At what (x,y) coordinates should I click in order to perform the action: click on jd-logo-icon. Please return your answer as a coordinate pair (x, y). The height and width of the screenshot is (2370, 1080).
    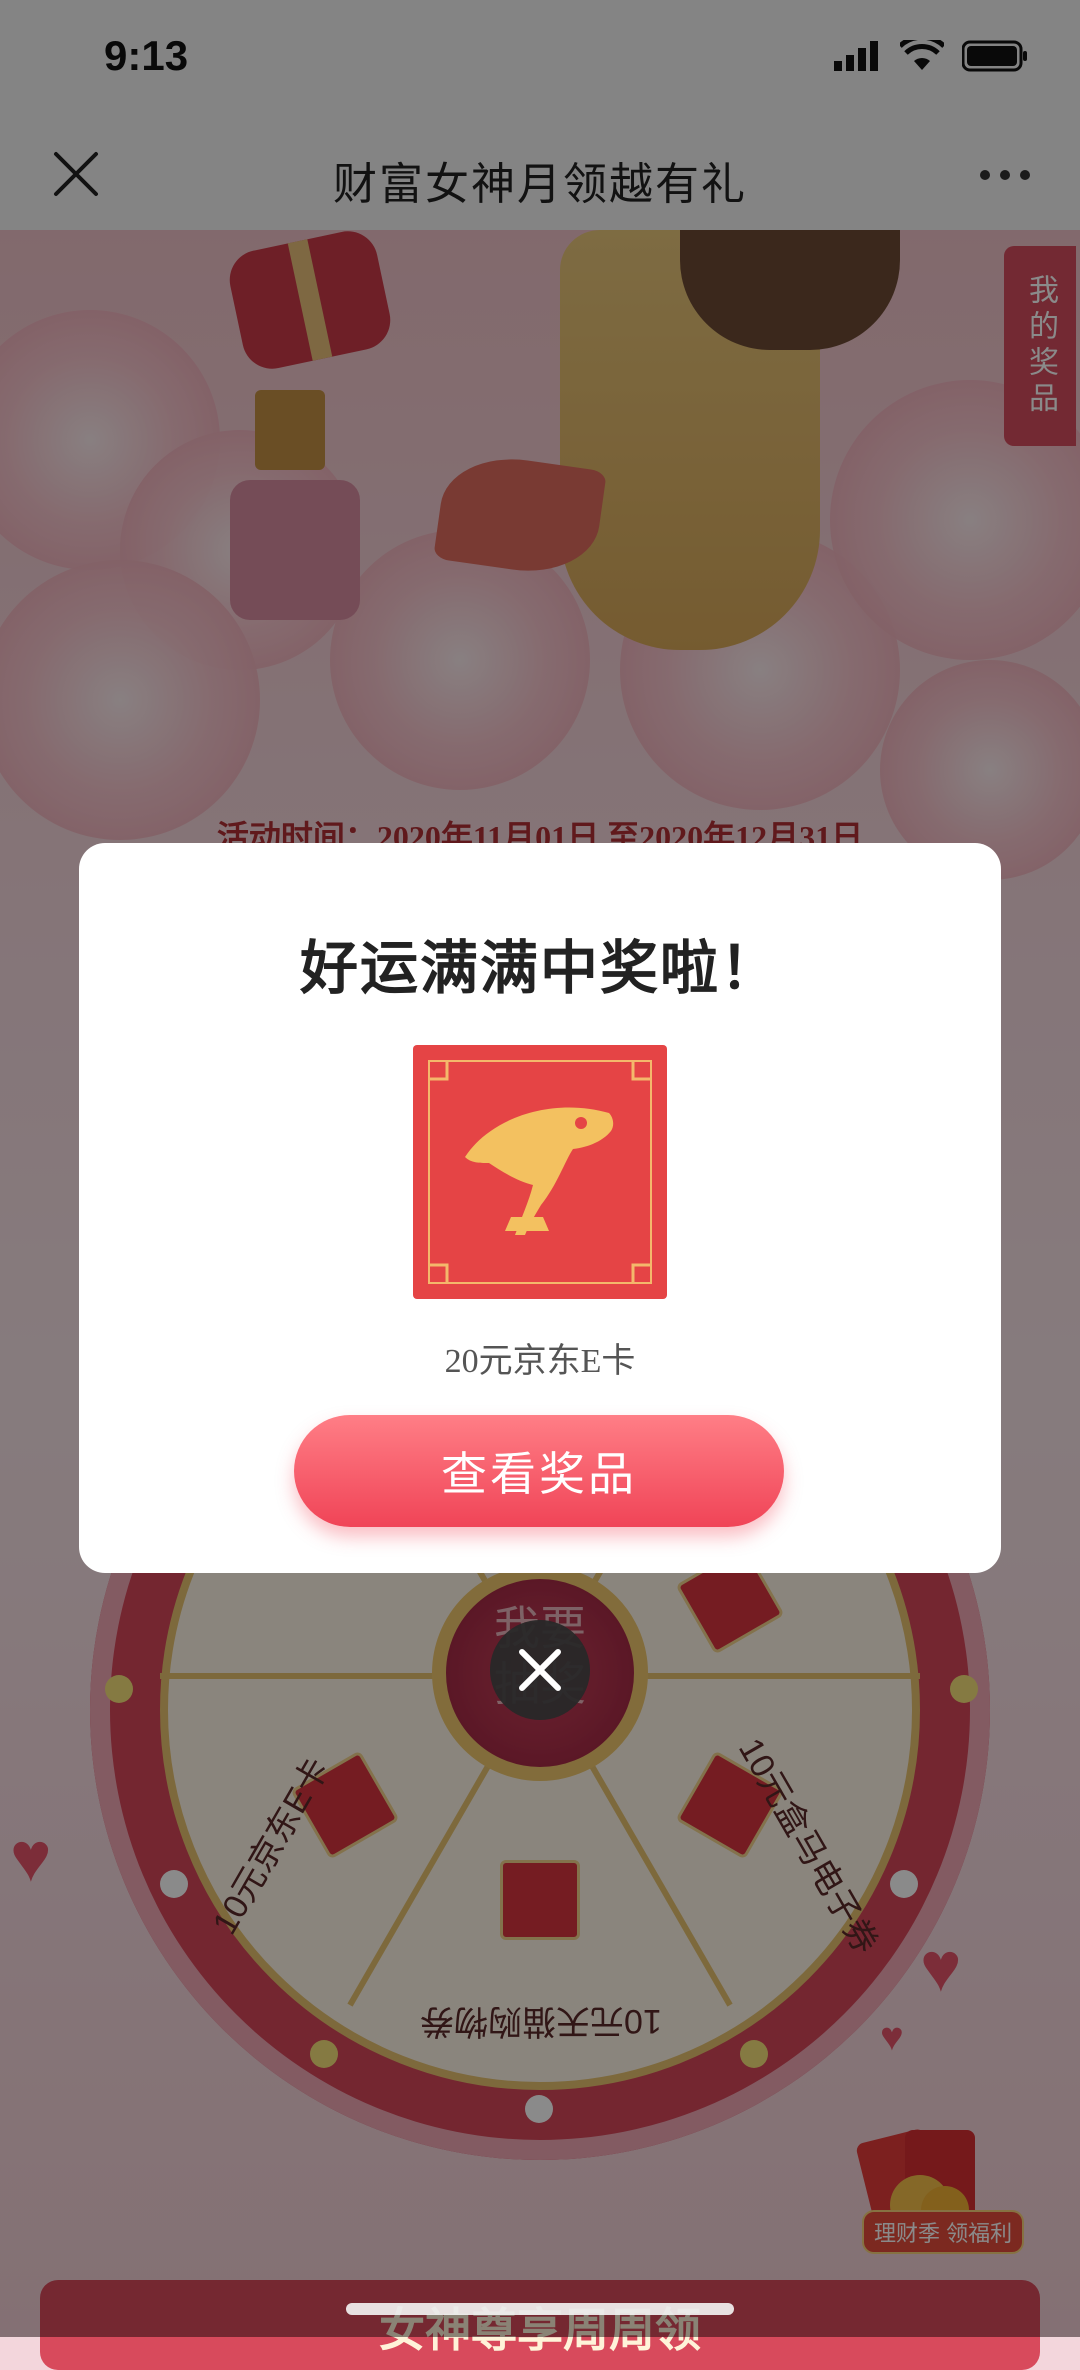
    Looking at the image, I should click on (540, 1172).